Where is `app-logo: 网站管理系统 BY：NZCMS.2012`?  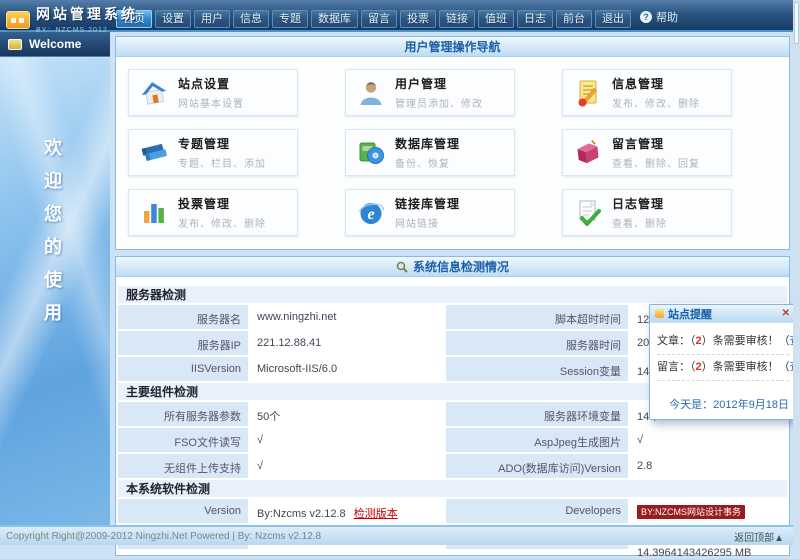 app-logo: 网站管理系统 BY：NZCMS.2012 is located at coordinates (72, 19).